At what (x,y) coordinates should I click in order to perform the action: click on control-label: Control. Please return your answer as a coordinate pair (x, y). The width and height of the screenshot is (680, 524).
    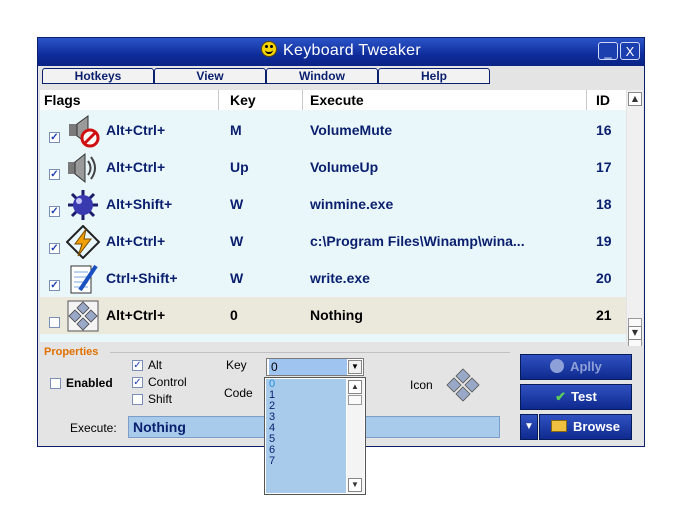
    Looking at the image, I should click on (167, 382).